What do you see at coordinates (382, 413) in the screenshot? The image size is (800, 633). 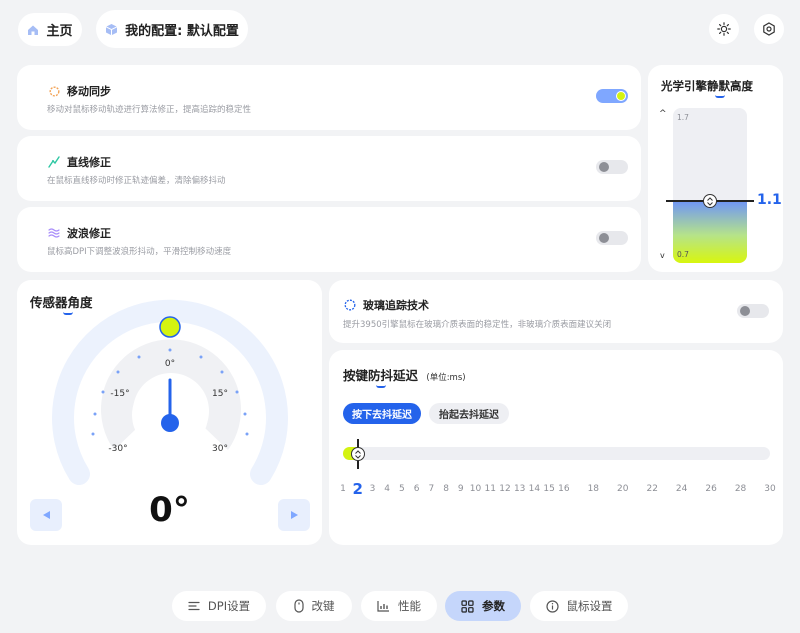 I see `tab-press-debounce: 按下去抖延迟` at bounding box center [382, 413].